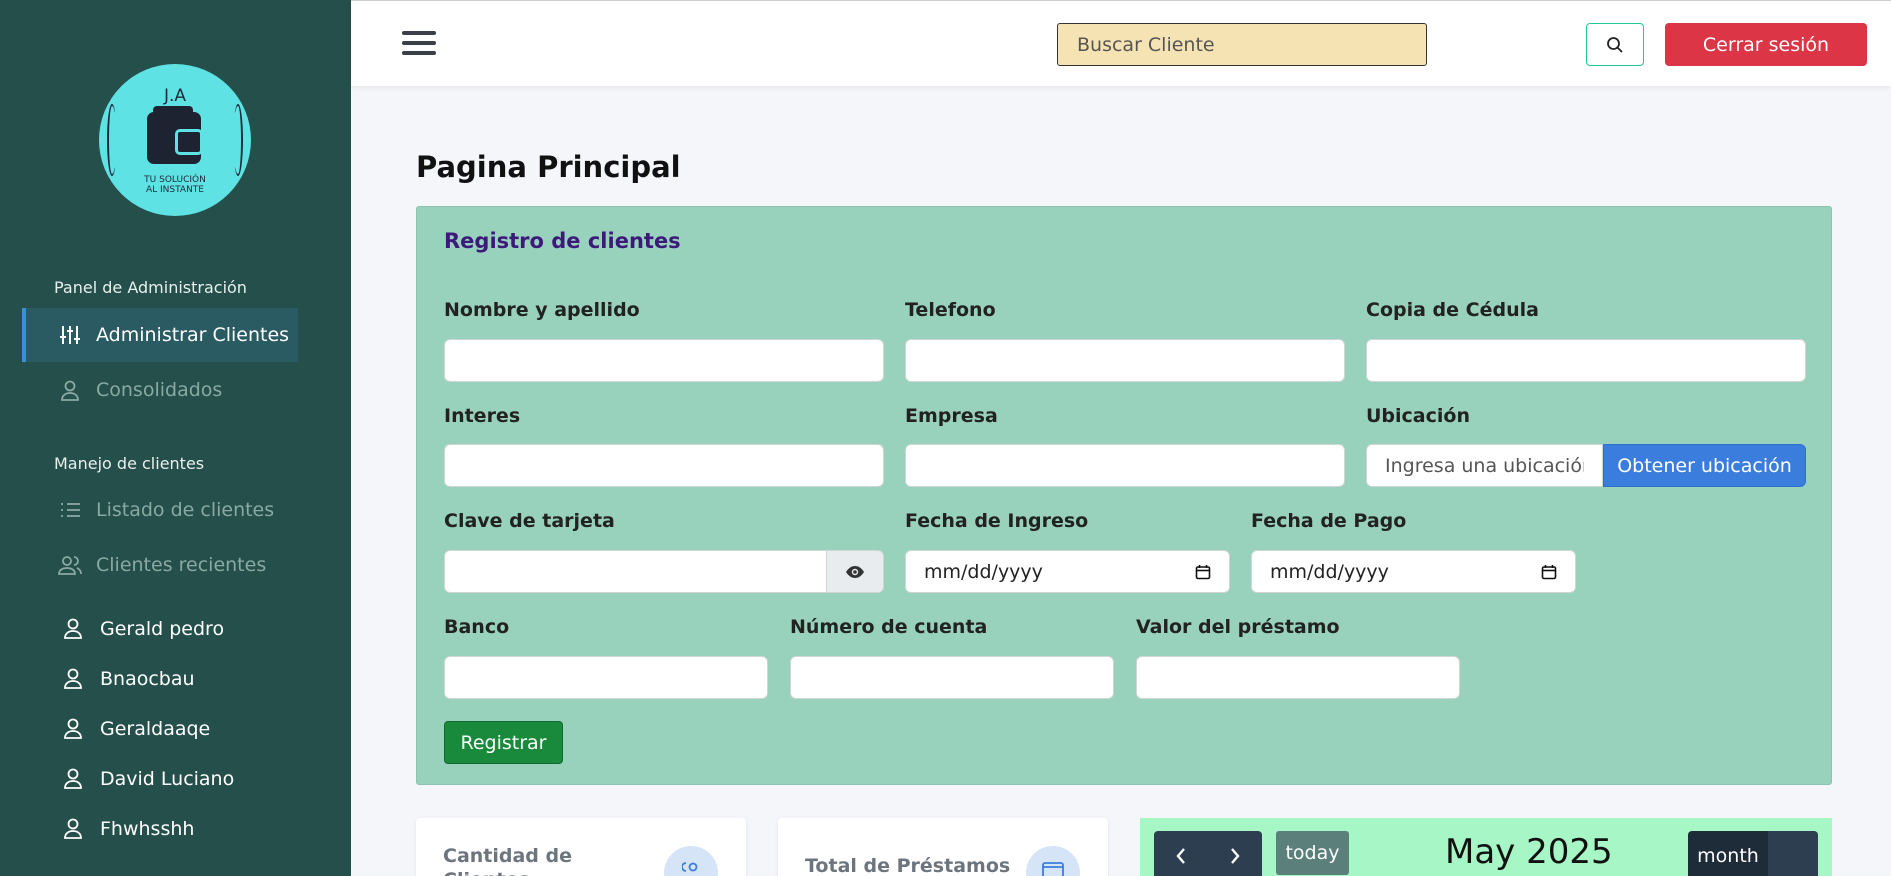 This screenshot has height=876, width=1891. What do you see at coordinates (529, 521) in the screenshot?
I see `clave-label: Clave de tarjeta` at bounding box center [529, 521].